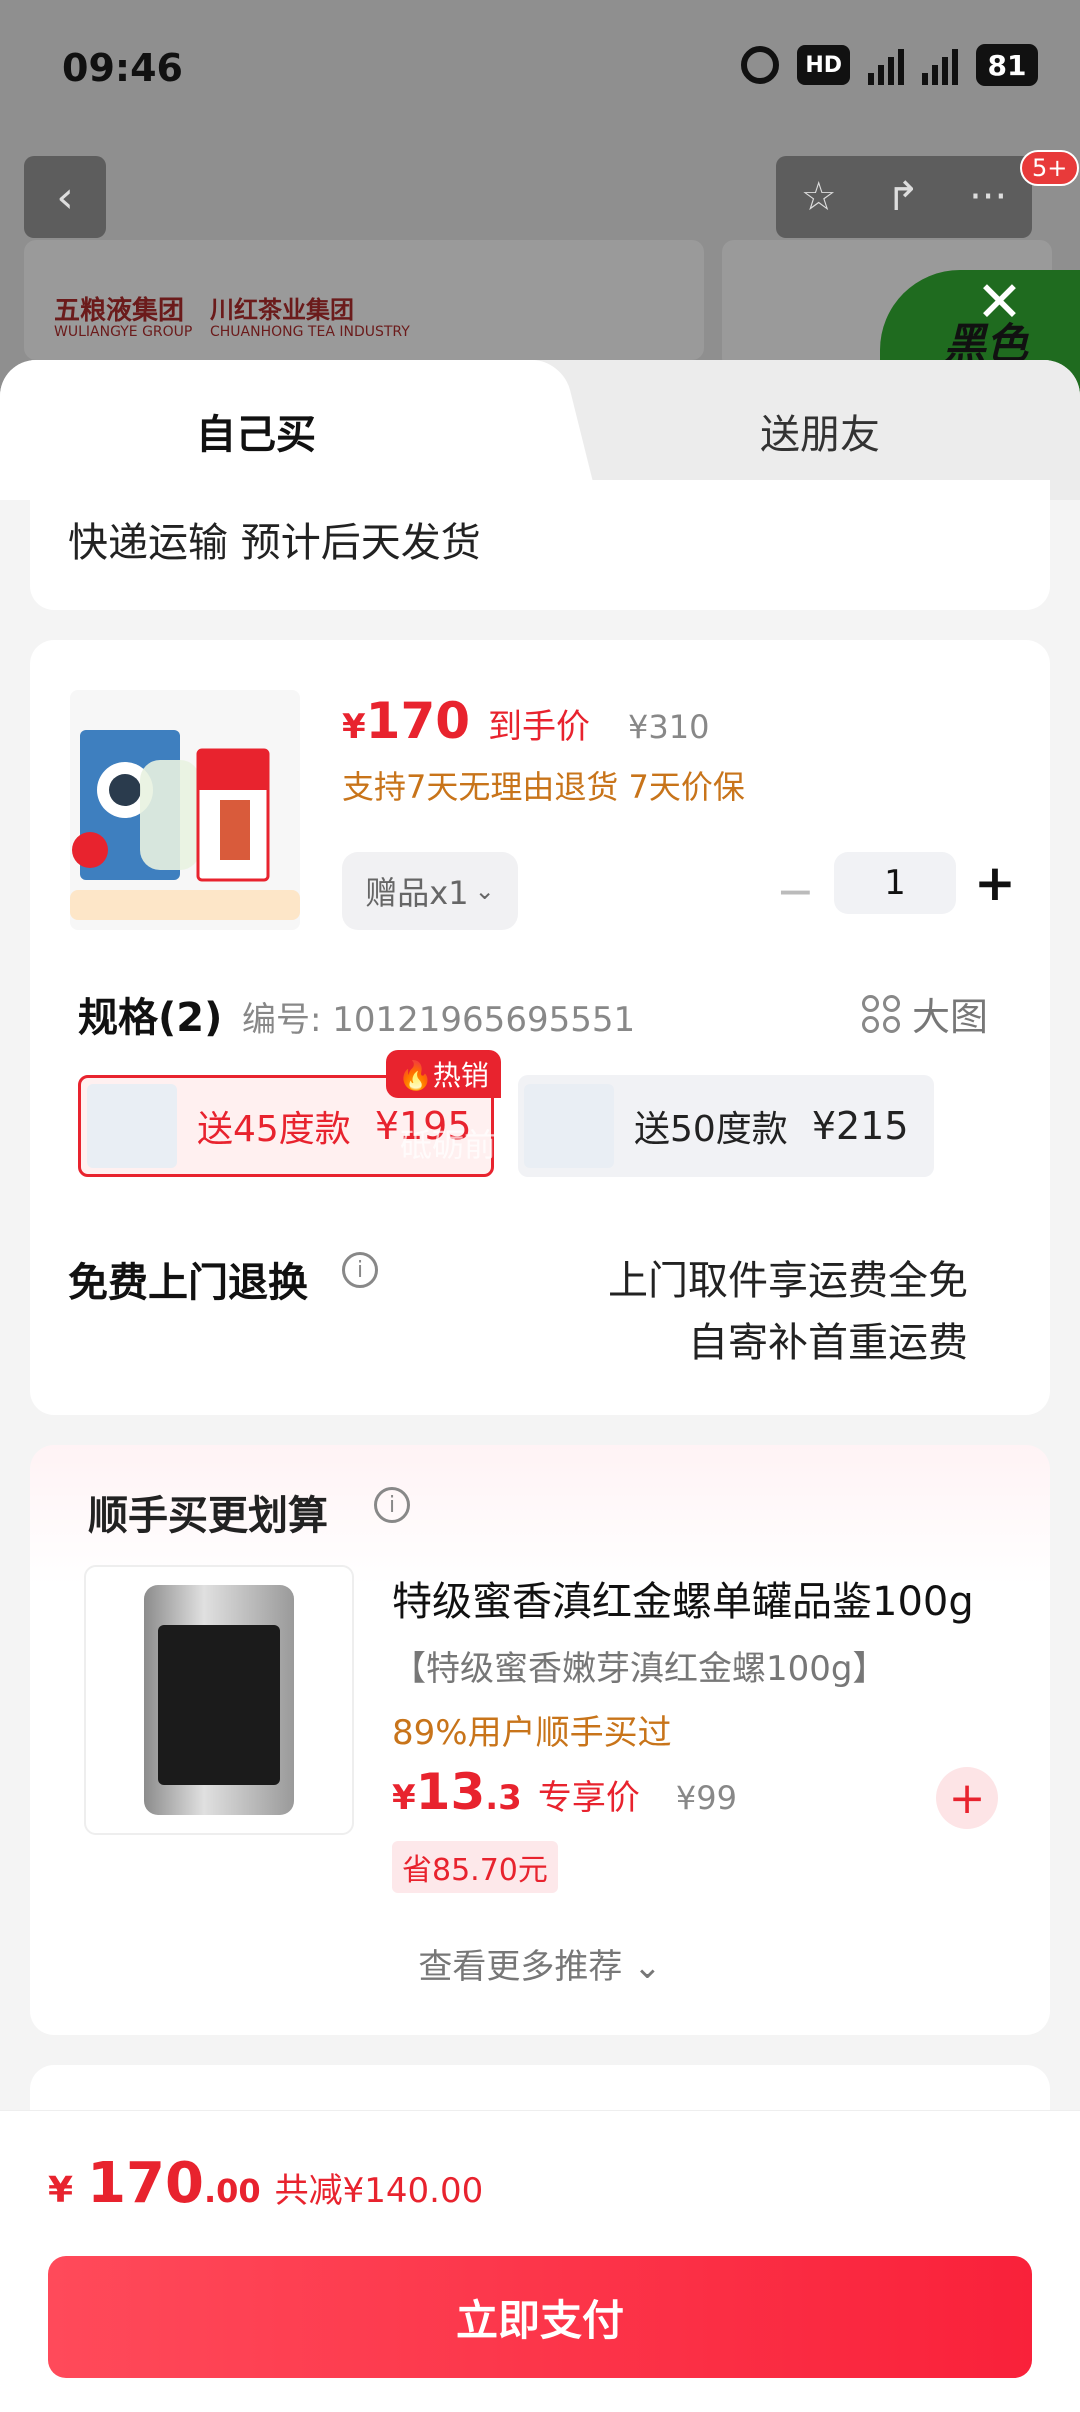  I want to click on nav-actions: ☆ ↱ ···, so click(904, 197).